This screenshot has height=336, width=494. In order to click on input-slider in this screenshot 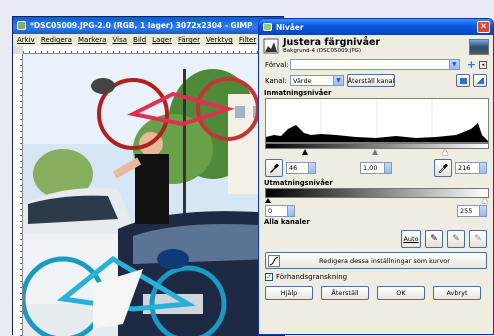, I will do `click(377, 153)`.